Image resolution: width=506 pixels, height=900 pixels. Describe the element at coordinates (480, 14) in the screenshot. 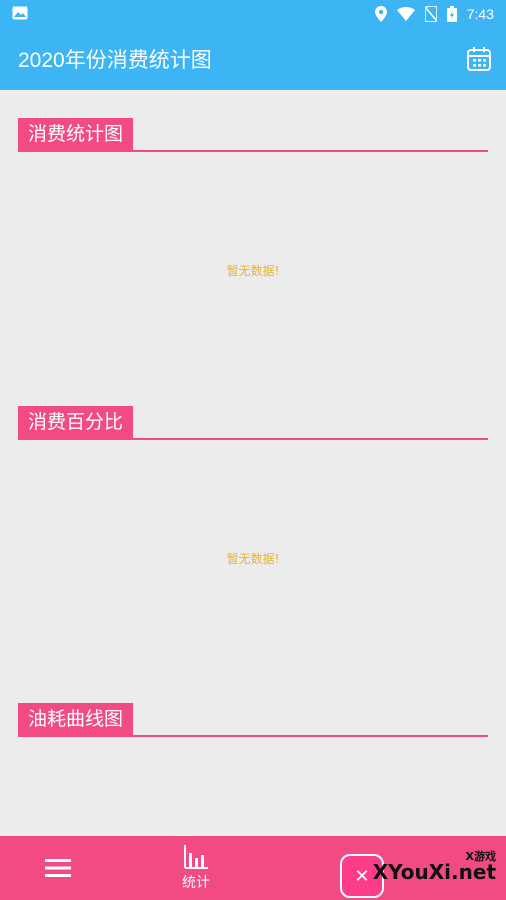

I see `clock: 7:43` at that location.